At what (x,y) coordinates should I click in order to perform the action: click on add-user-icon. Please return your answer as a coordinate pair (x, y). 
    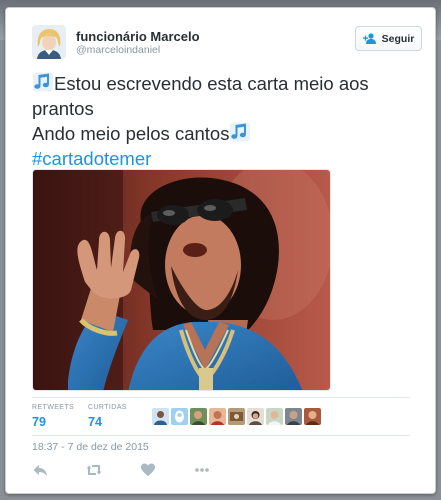
    Looking at the image, I should click on (369, 38).